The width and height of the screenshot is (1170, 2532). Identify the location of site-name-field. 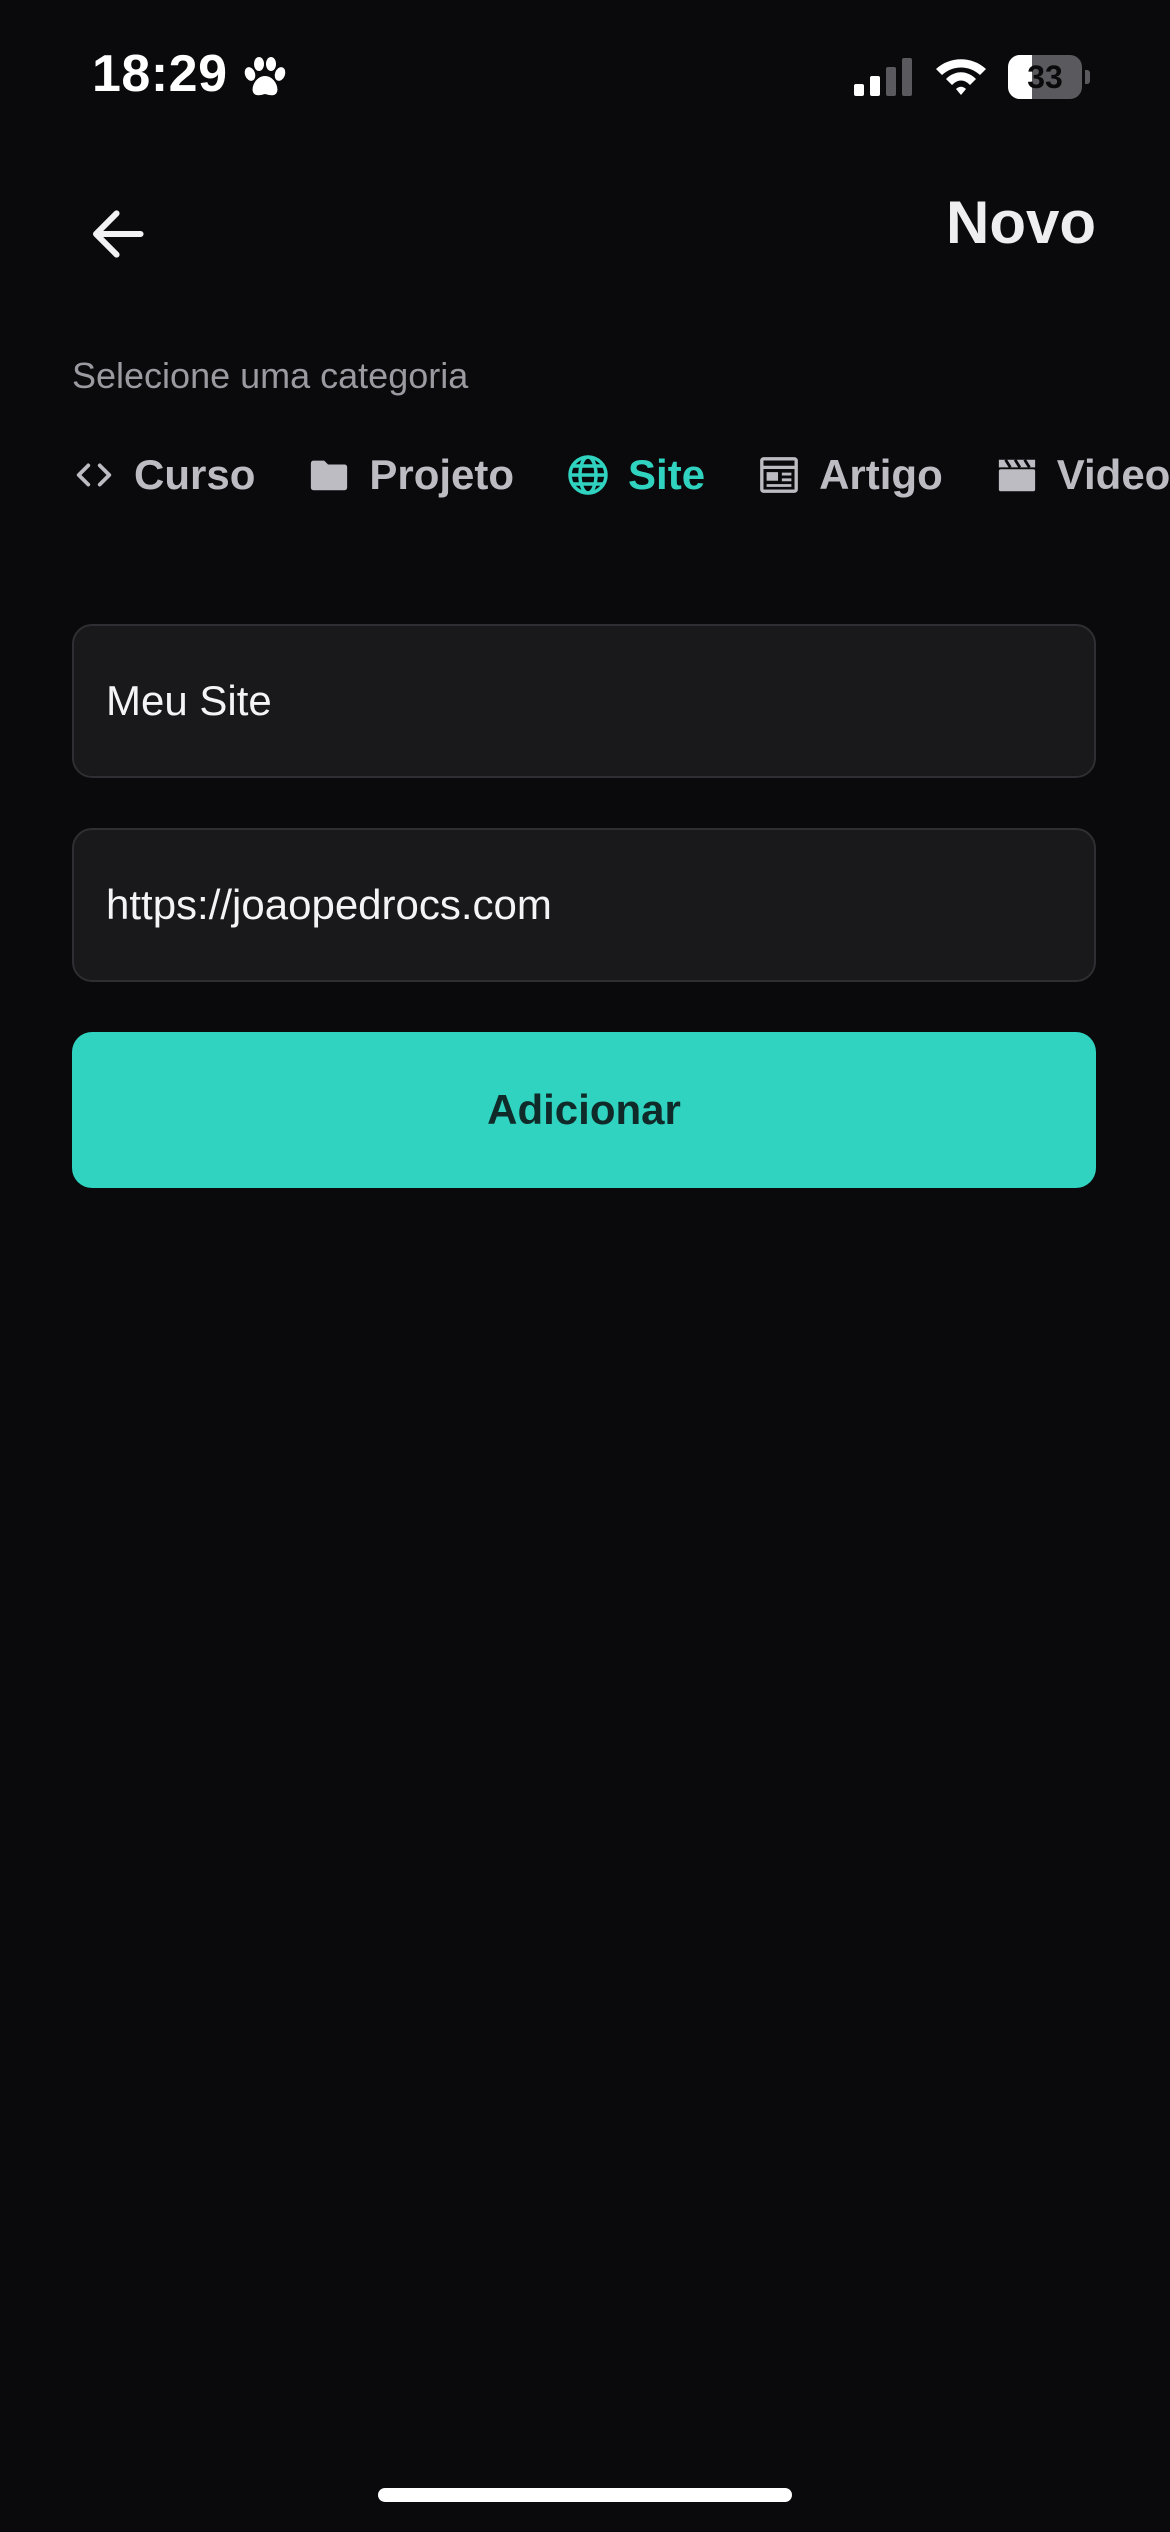
(584, 701).